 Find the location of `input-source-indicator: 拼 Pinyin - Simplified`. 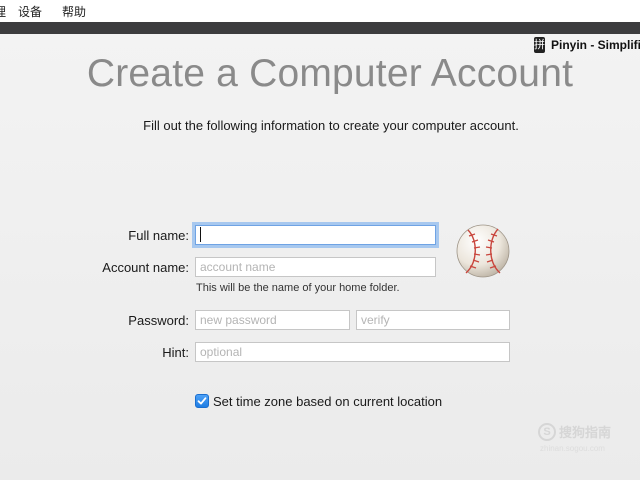

input-source-indicator: 拼 Pinyin - Simplified is located at coordinates (587, 45).